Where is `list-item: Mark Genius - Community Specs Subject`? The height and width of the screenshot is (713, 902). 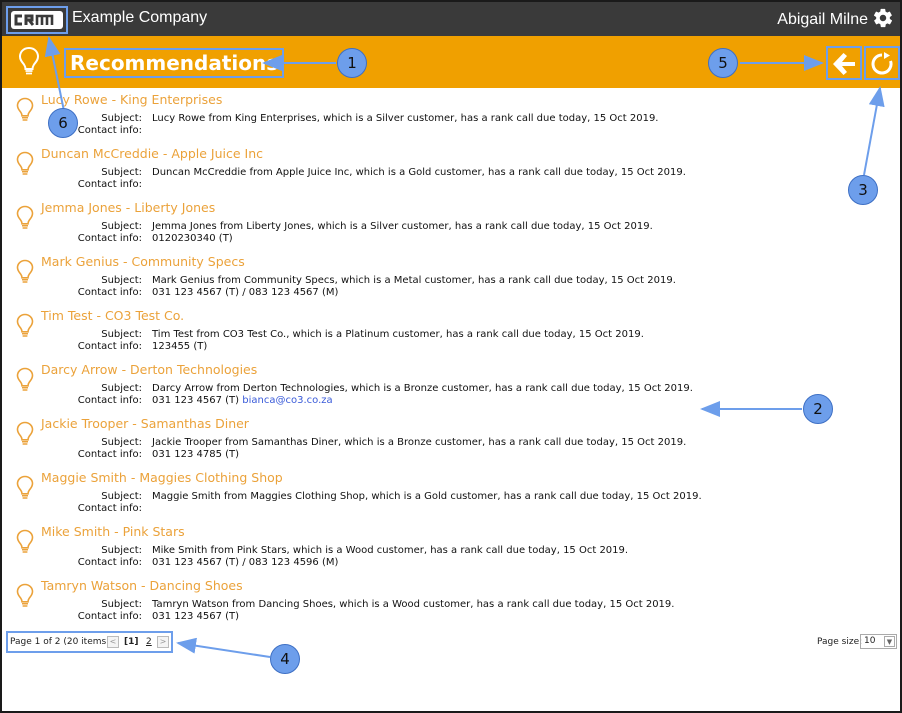
list-item: Mark Genius - Community Specs Subject is located at coordinates (451, 279).